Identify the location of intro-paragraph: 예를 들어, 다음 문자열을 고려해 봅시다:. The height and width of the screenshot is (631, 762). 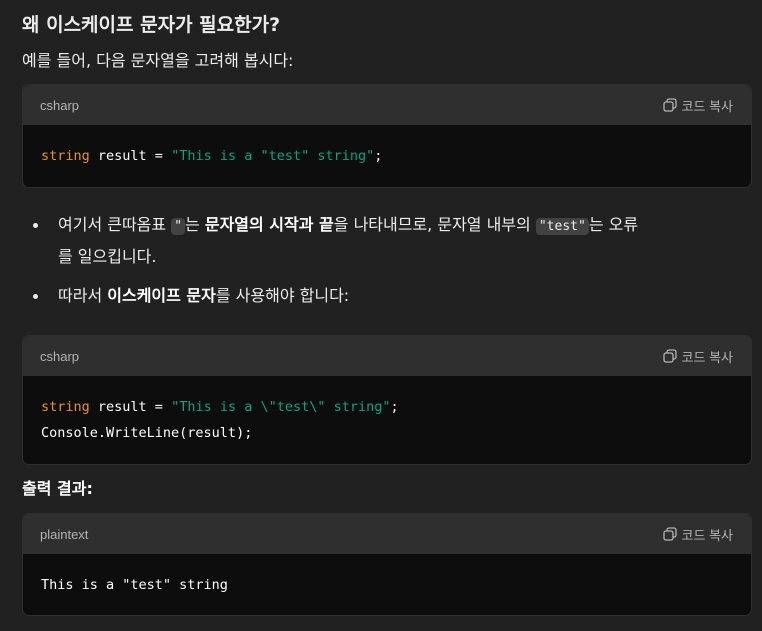
(158, 60).